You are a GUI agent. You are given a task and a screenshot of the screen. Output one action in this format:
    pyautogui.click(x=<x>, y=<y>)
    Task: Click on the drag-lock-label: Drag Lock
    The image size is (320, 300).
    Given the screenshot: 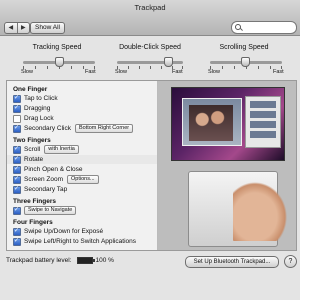 What is the action you would take?
    pyautogui.click(x=39, y=118)
    